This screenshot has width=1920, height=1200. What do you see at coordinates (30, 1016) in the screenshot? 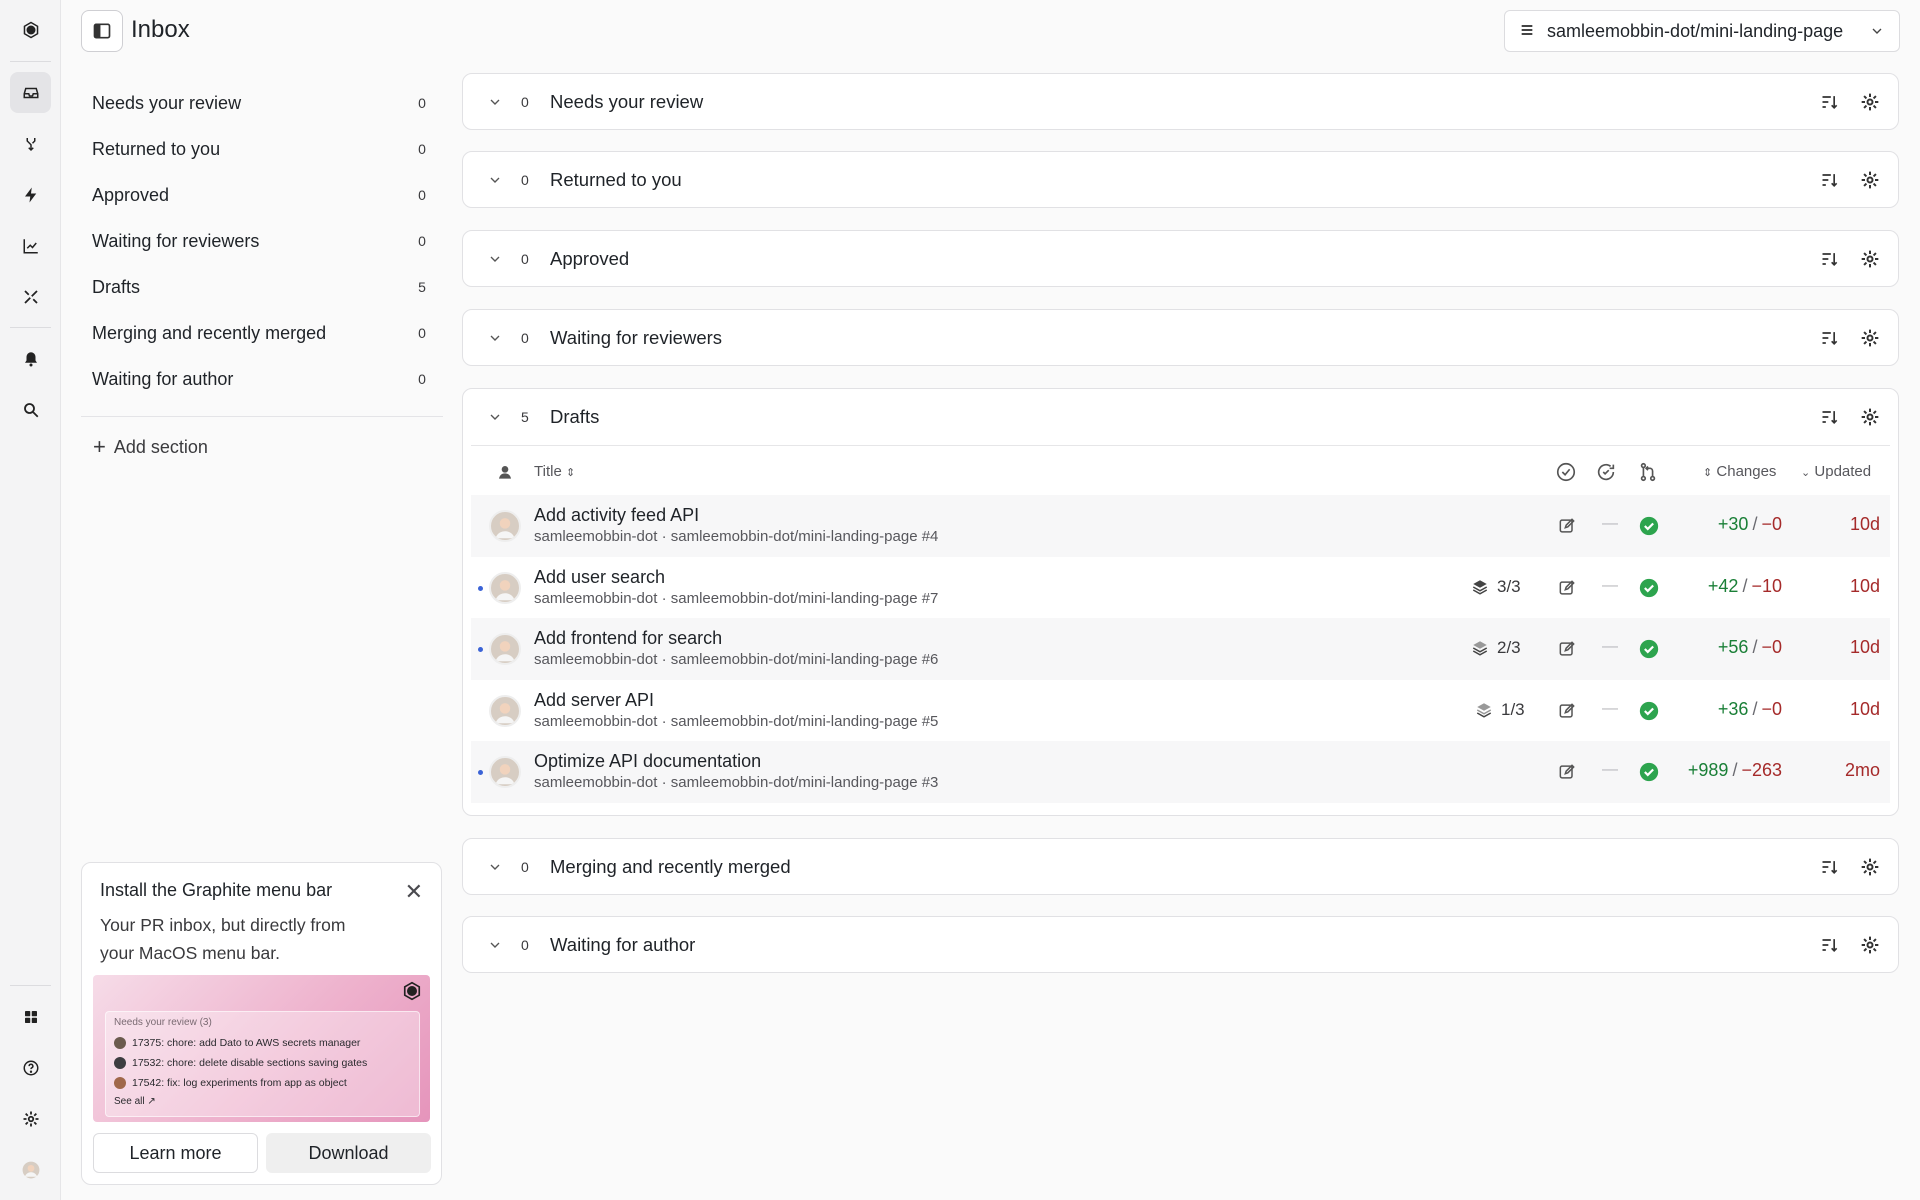
I see `apps-icon` at bounding box center [30, 1016].